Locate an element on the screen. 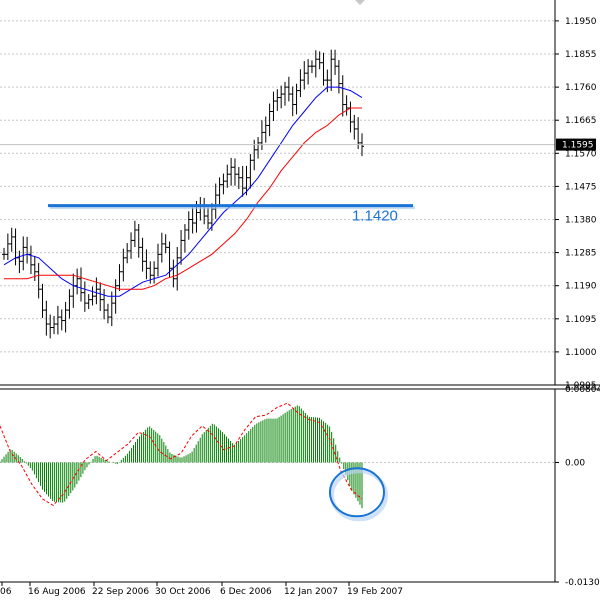 The width and height of the screenshot is (600, 601). price-tick-label: 1.1285 is located at coordinates (581, 254).